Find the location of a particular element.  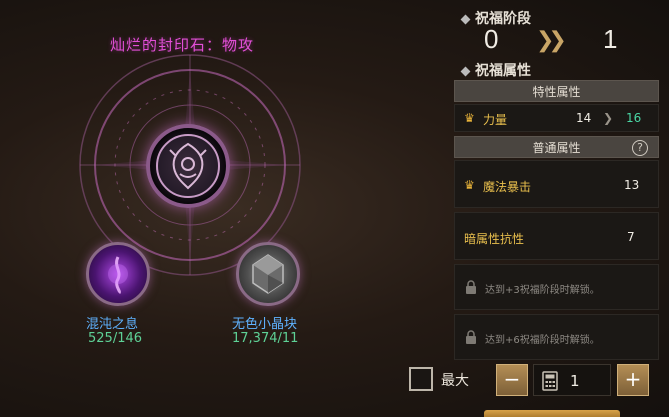

attr-value: 7 is located at coordinates (631, 237).